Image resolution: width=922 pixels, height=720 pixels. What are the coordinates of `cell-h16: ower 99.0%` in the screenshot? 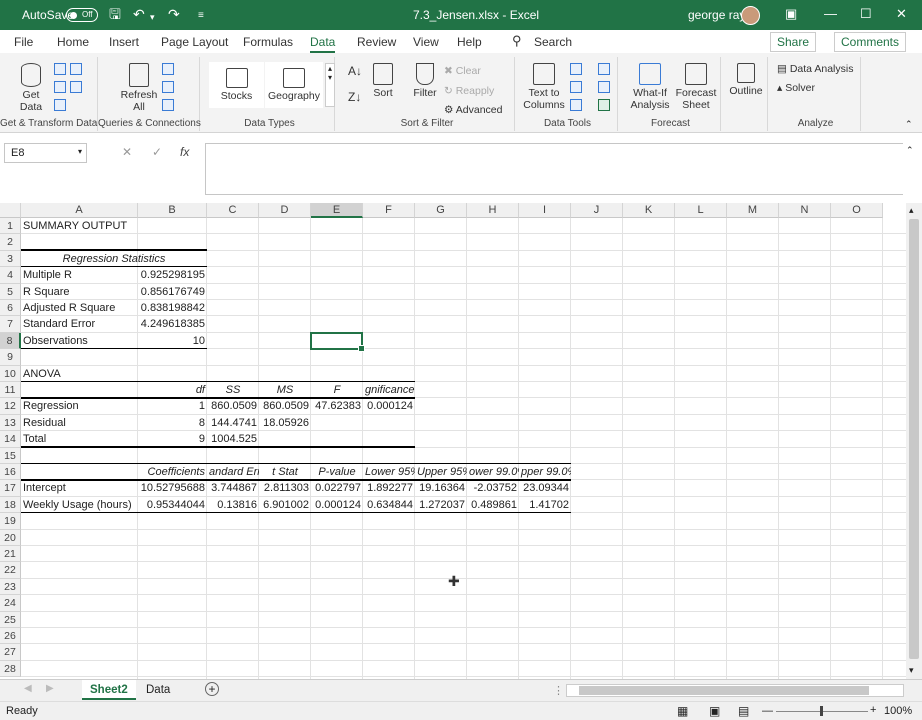 It's located at (493, 472).